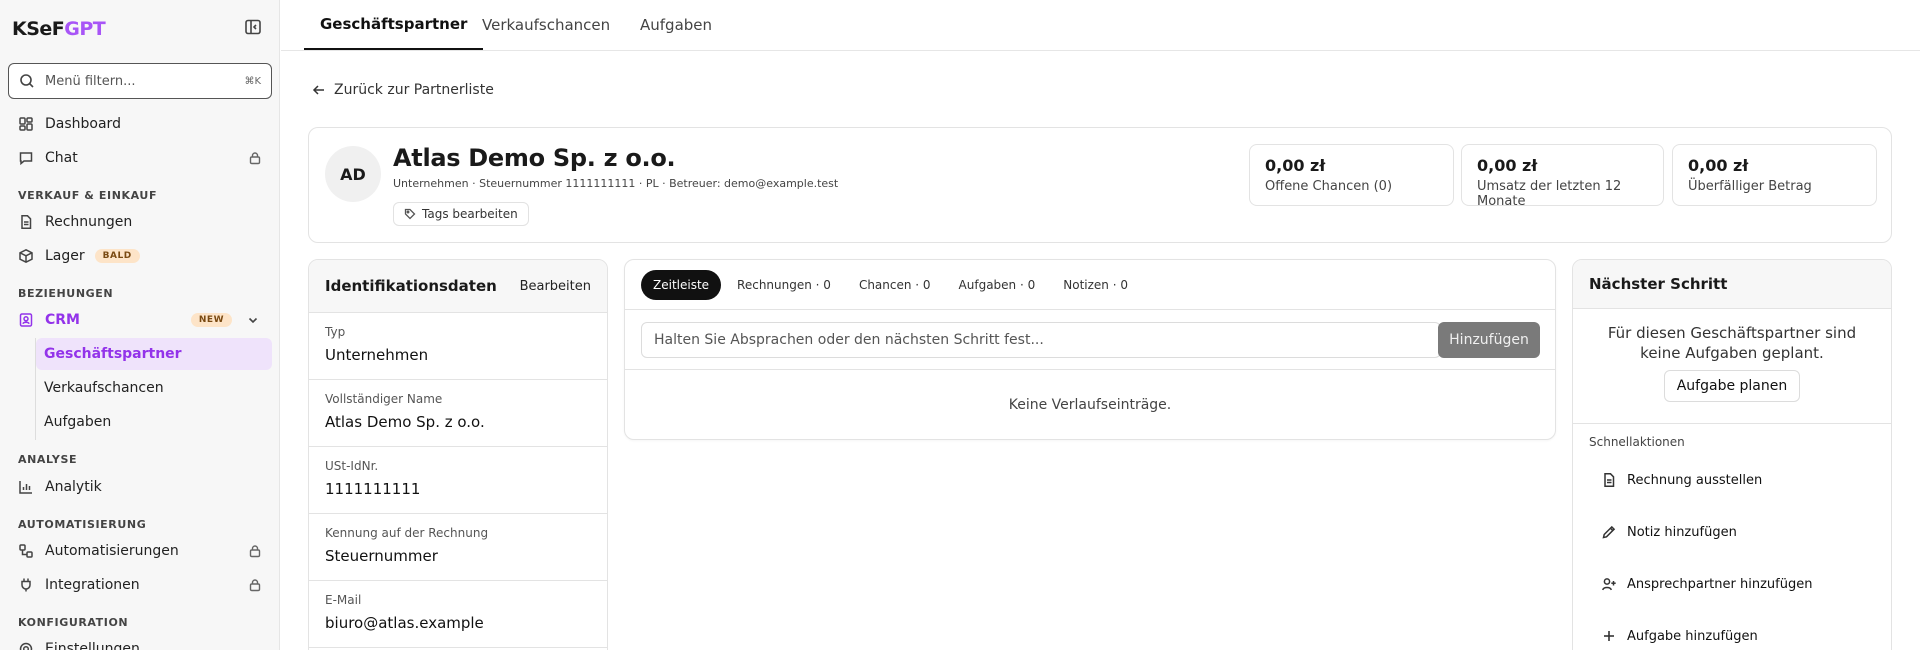 The height and width of the screenshot is (650, 1920). I want to click on sidebar-item-label: Dashboard, so click(83, 124).